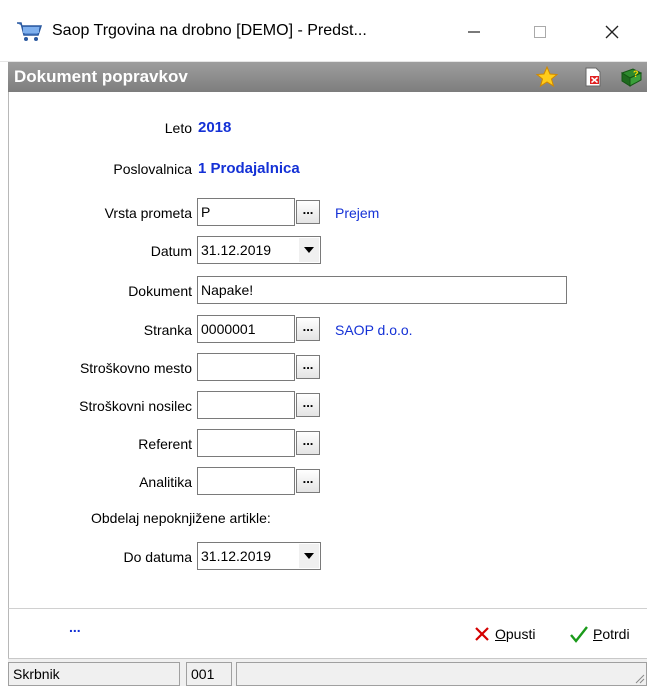 The height and width of the screenshot is (686, 647). What do you see at coordinates (579, 634) in the screenshot?
I see `checkmark-icon` at bounding box center [579, 634].